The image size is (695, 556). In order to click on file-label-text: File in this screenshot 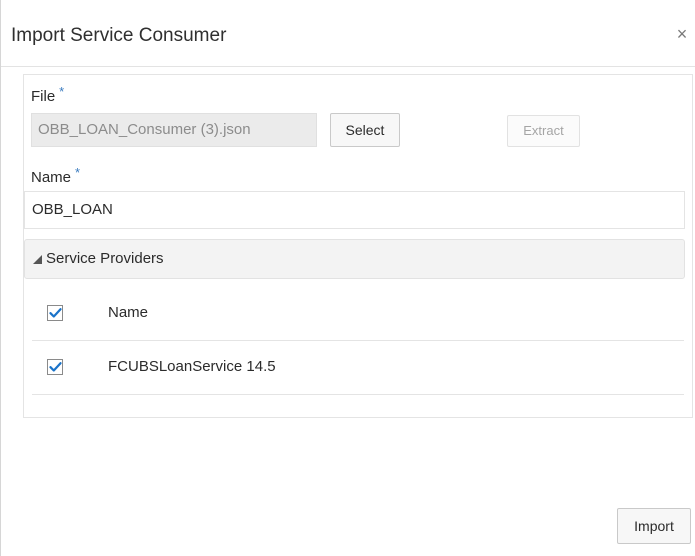, I will do `click(43, 96)`.